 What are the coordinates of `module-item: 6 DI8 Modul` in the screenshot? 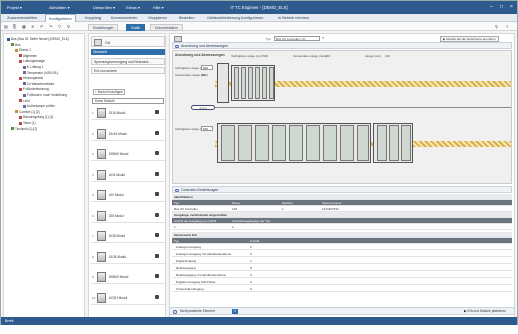 It's located at (128, 216).